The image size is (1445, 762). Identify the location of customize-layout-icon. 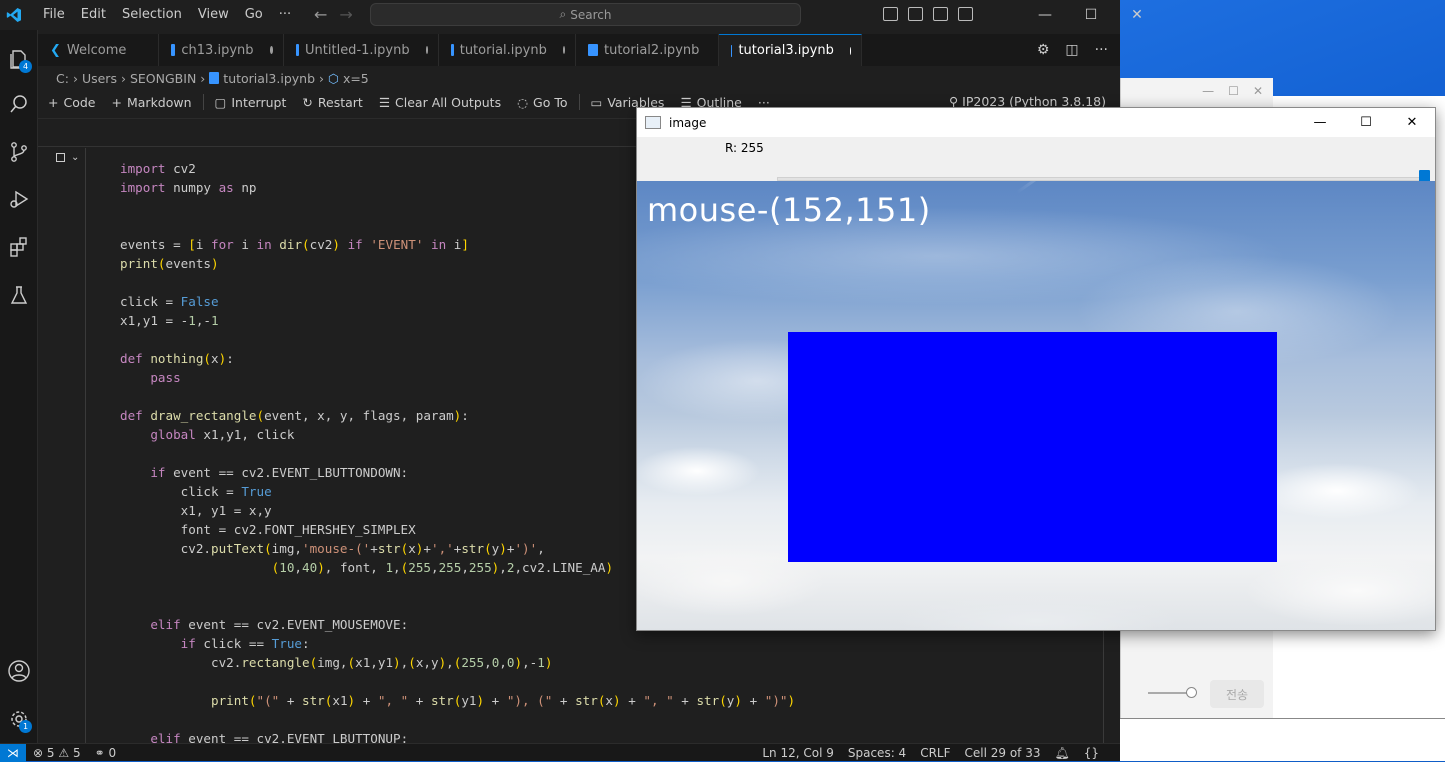
(965, 14).